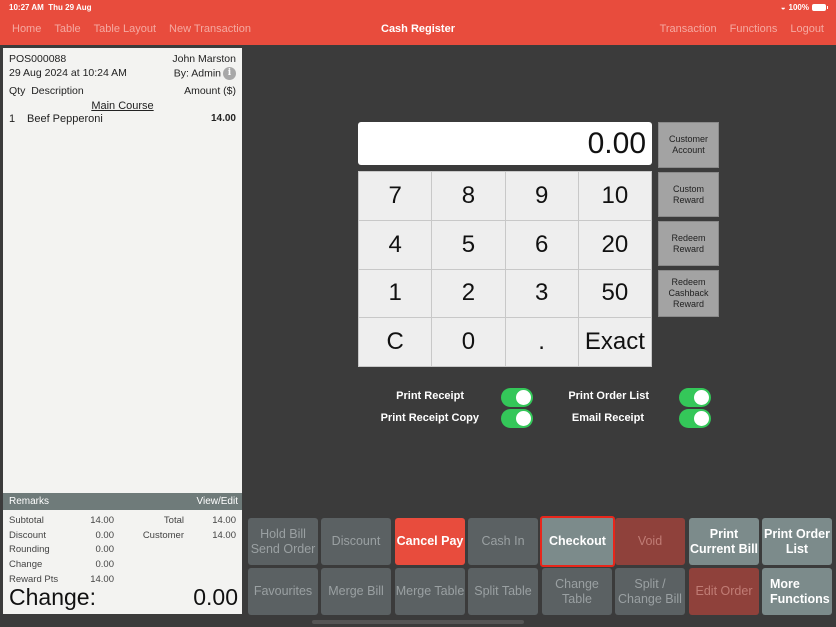  What do you see at coordinates (68, 73) in the screenshot?
I see `order-datetime: 29 Aug 2024 at 10:24 AM` at bounding box center [68, 73].